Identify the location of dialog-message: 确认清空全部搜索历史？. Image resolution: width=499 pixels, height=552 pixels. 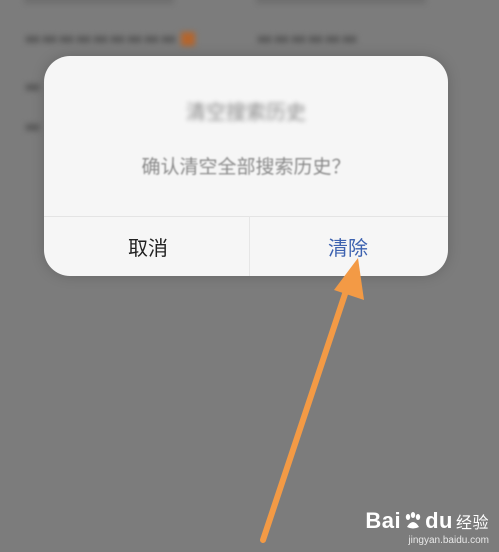
(246, 167).